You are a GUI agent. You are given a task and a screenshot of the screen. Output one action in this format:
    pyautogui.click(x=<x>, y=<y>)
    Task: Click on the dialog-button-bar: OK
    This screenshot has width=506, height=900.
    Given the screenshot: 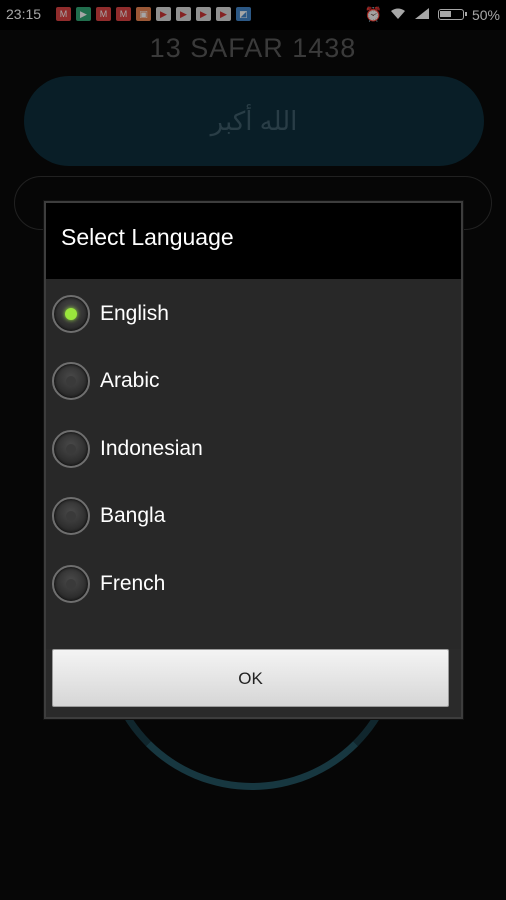 What is the action you would take?
    pyautogui.click(x=253, y=683)
    